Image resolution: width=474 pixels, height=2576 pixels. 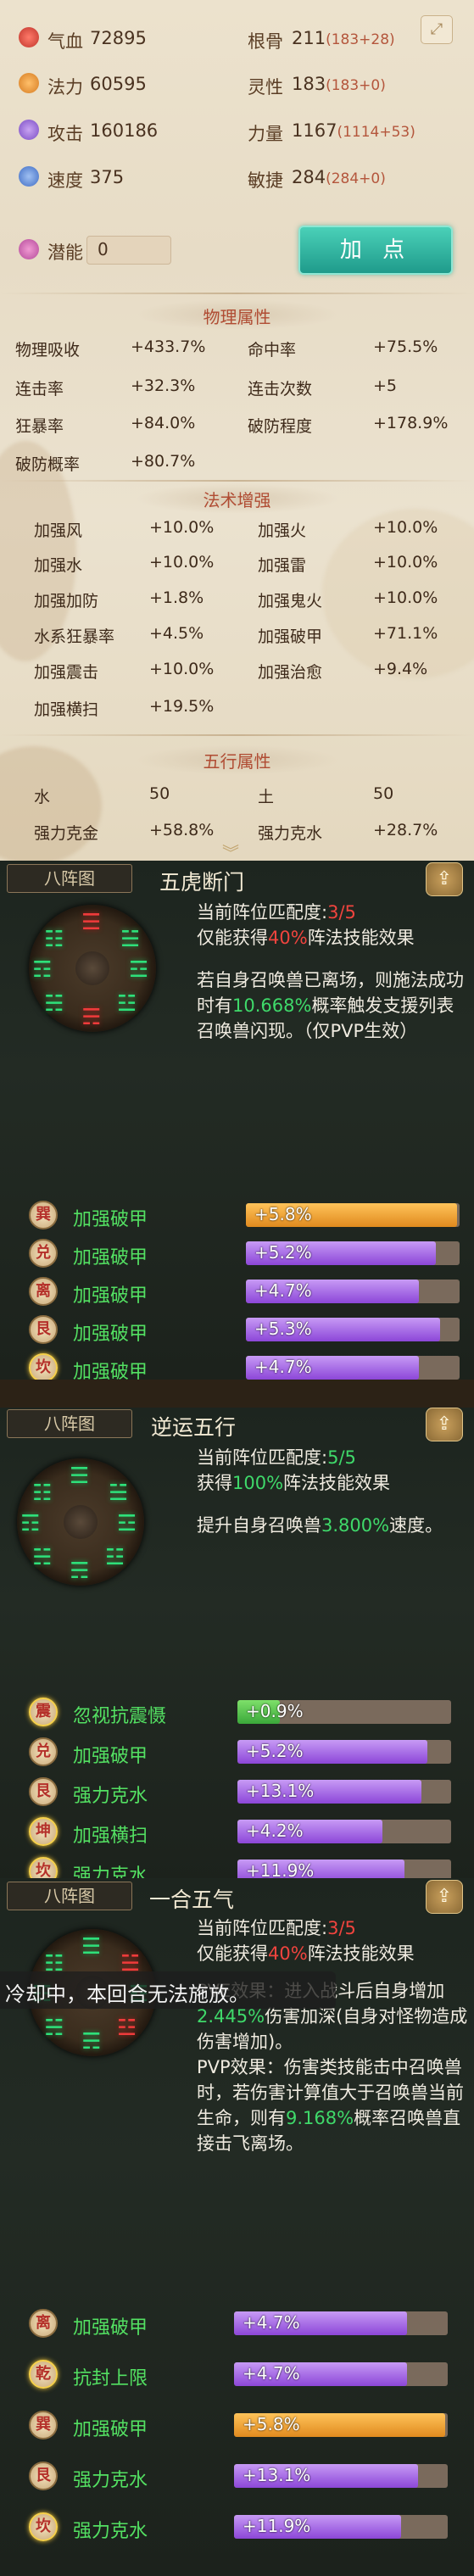 What do you see at coordinates (163, 385) in the screenshot?
I see `attr-value: +32.3%` at bounding box center [163, 385].